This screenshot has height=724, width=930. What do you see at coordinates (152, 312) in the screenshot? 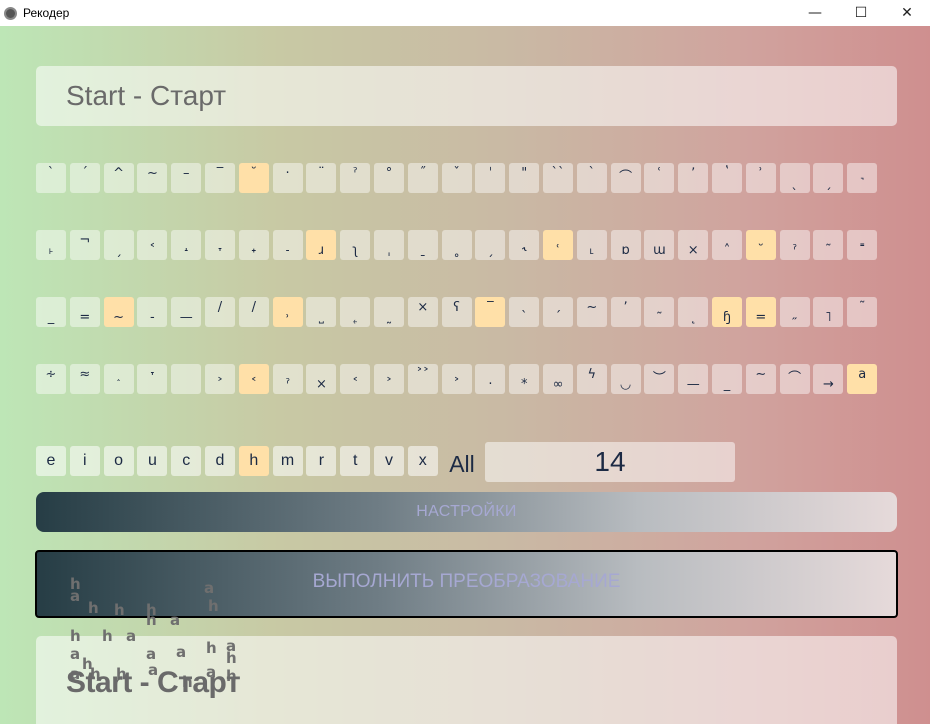
I see `diacritic-key: -` at bounding box center [152, 312].